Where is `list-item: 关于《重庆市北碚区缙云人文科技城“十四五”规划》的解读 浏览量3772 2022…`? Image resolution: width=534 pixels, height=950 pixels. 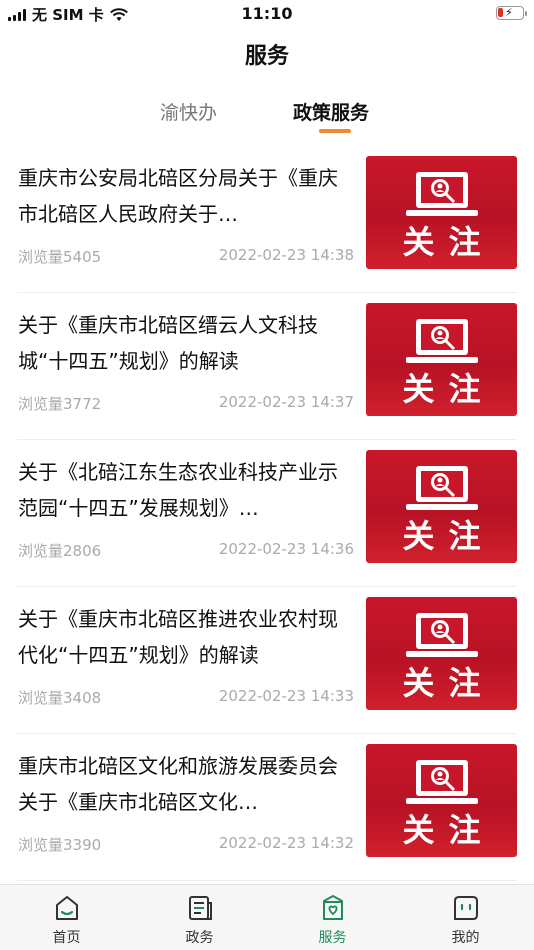 list-item: 关于《重庆市北碚区缙云人文科技城“十四五”规划》的解读 浏览量3772 2022… is located at coordinates (267, 366).